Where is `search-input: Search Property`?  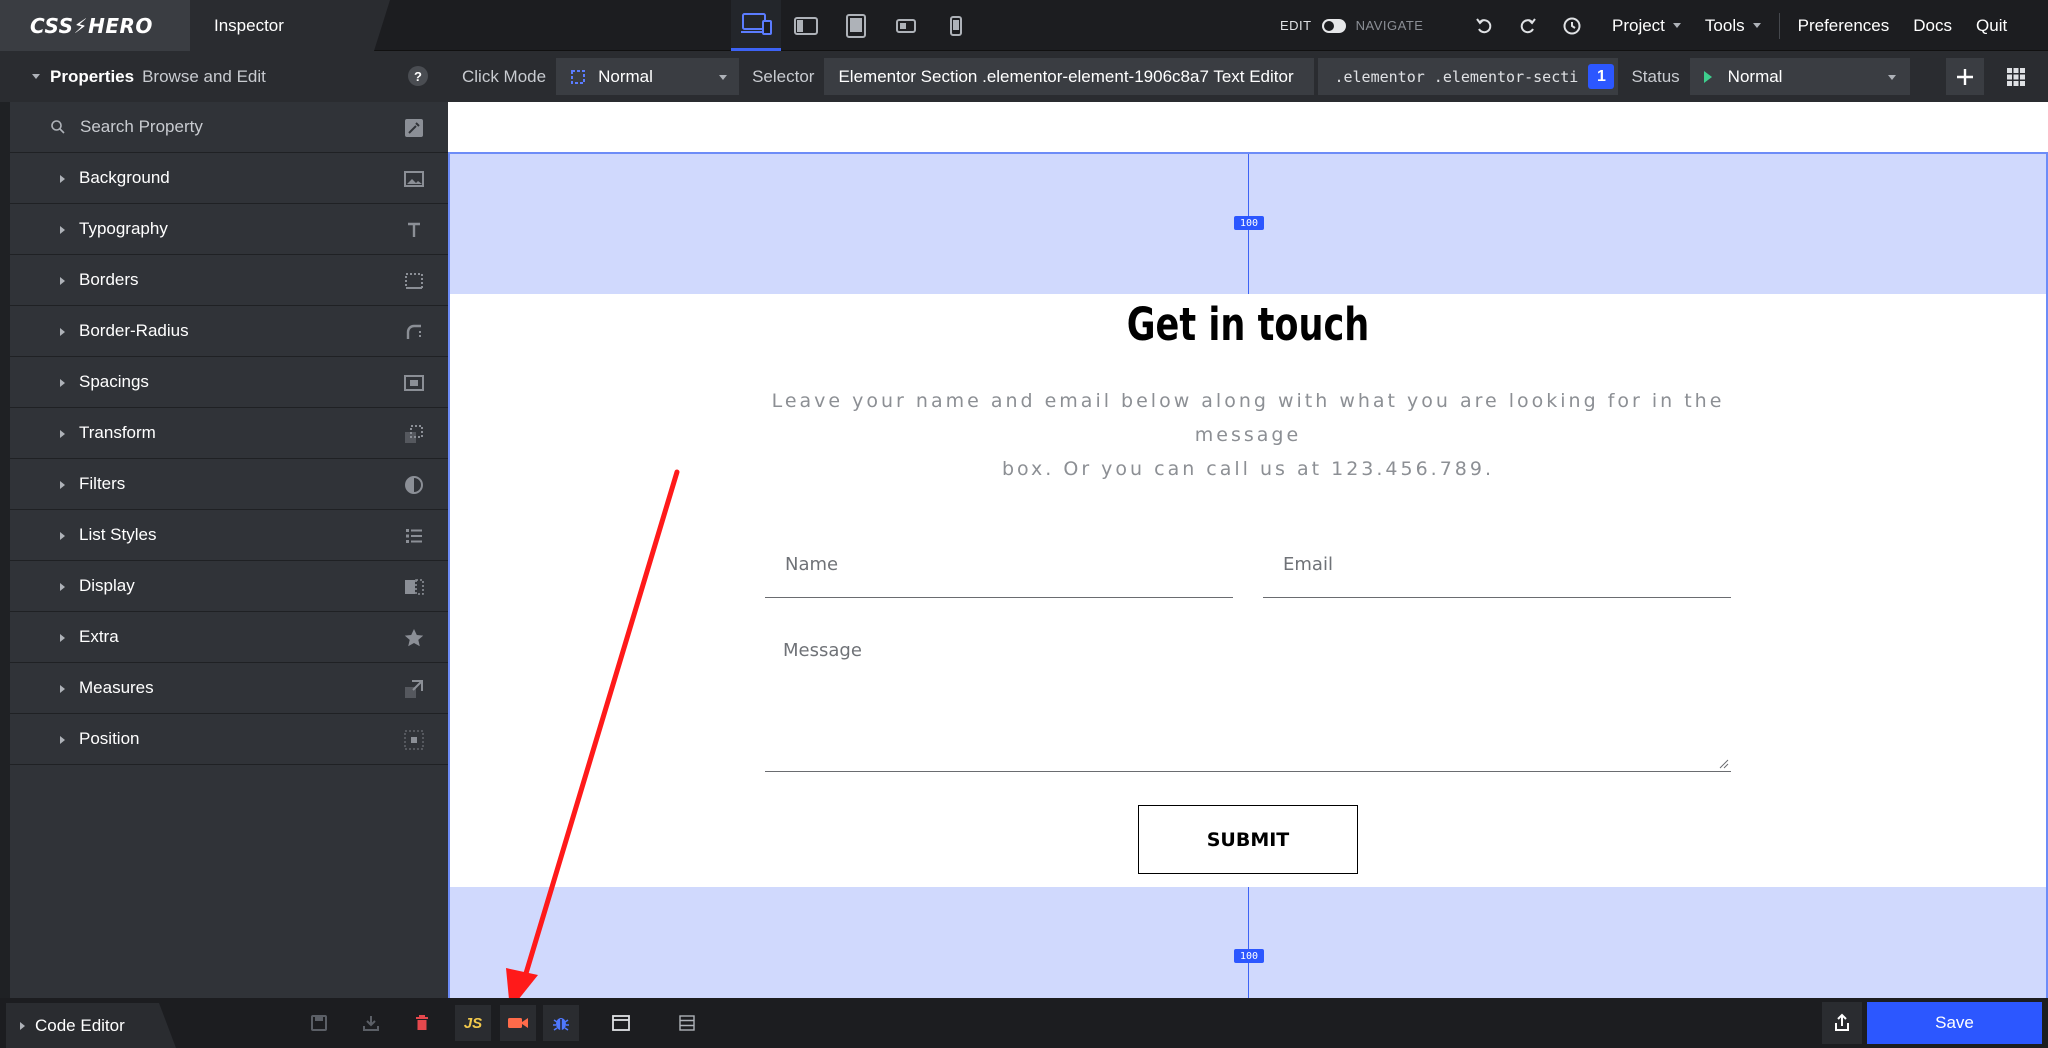
search-input: Search Property is located at coordinates (141, 127).